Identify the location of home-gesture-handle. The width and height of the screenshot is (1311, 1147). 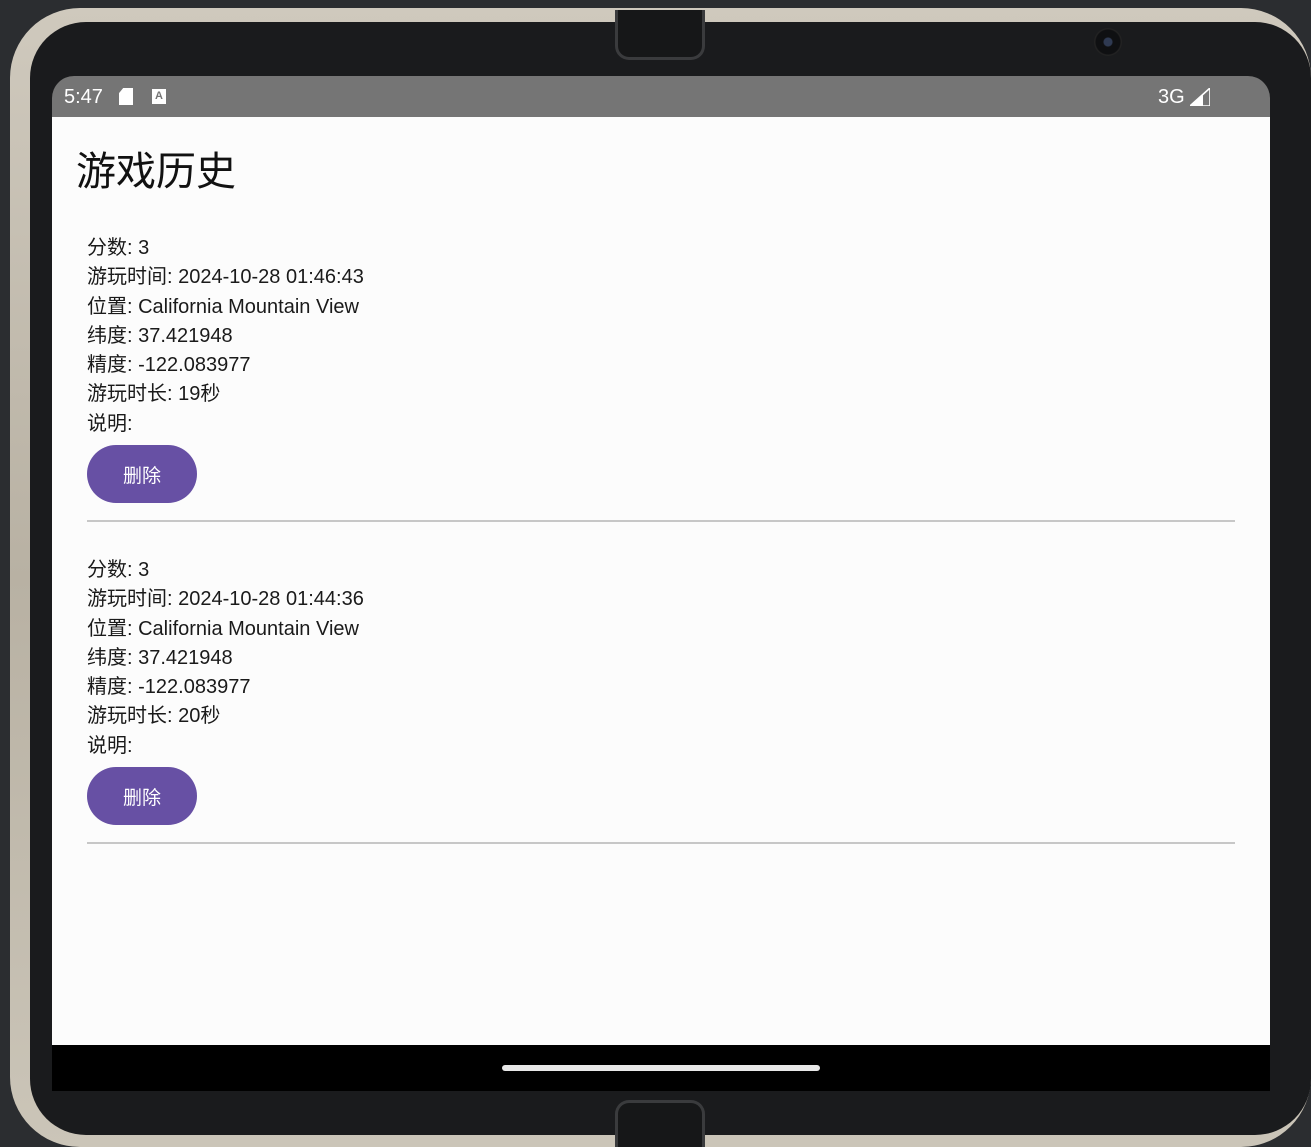
(661, 1068).